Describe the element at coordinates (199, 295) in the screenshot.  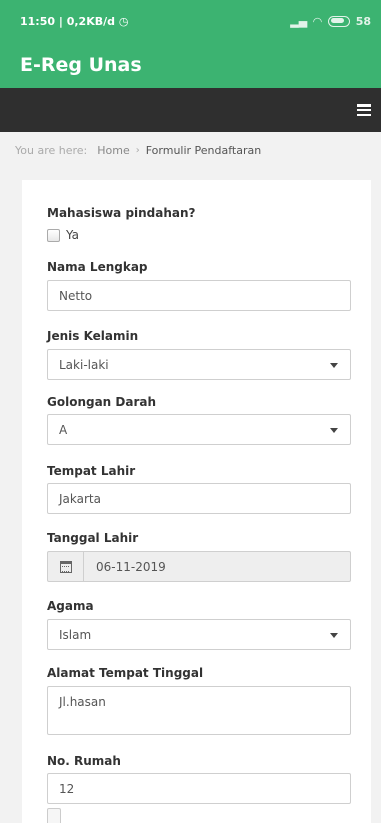
I see `name-input: Netto` at that location.